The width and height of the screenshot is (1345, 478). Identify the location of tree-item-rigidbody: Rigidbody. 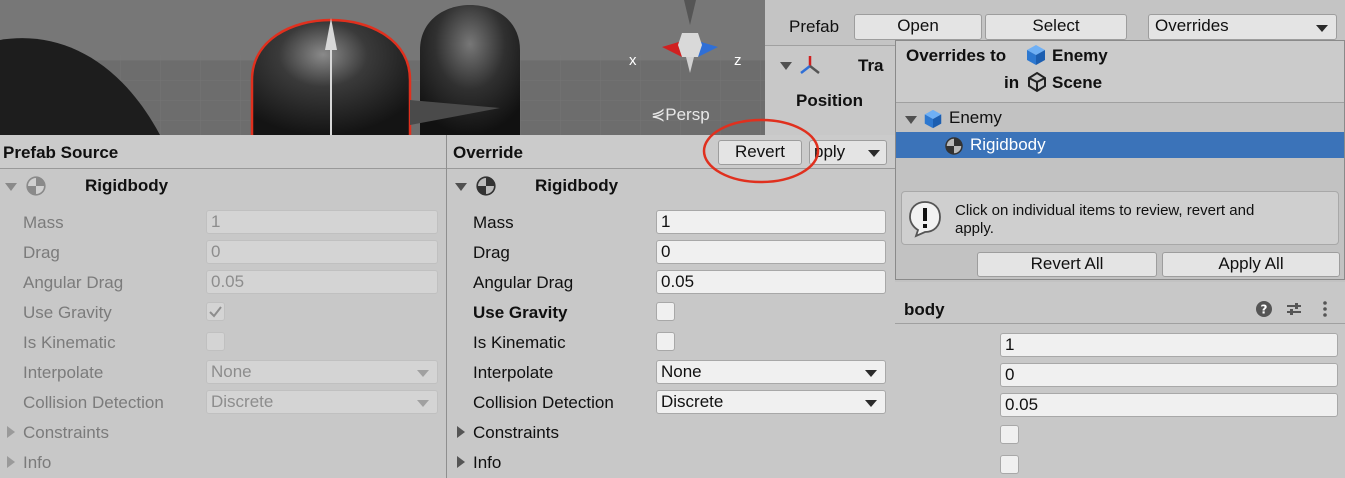
(1120, 145).